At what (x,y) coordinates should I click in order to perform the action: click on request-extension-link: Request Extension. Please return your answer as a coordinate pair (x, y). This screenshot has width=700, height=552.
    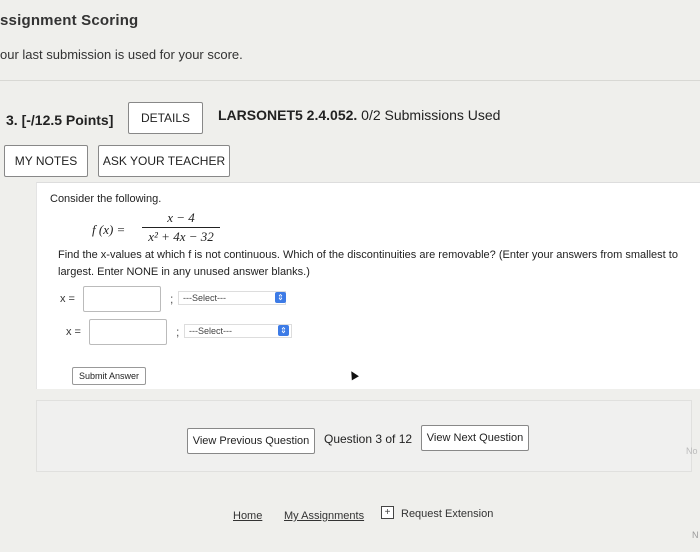
    Looking at the image, I should click on (447, 514).